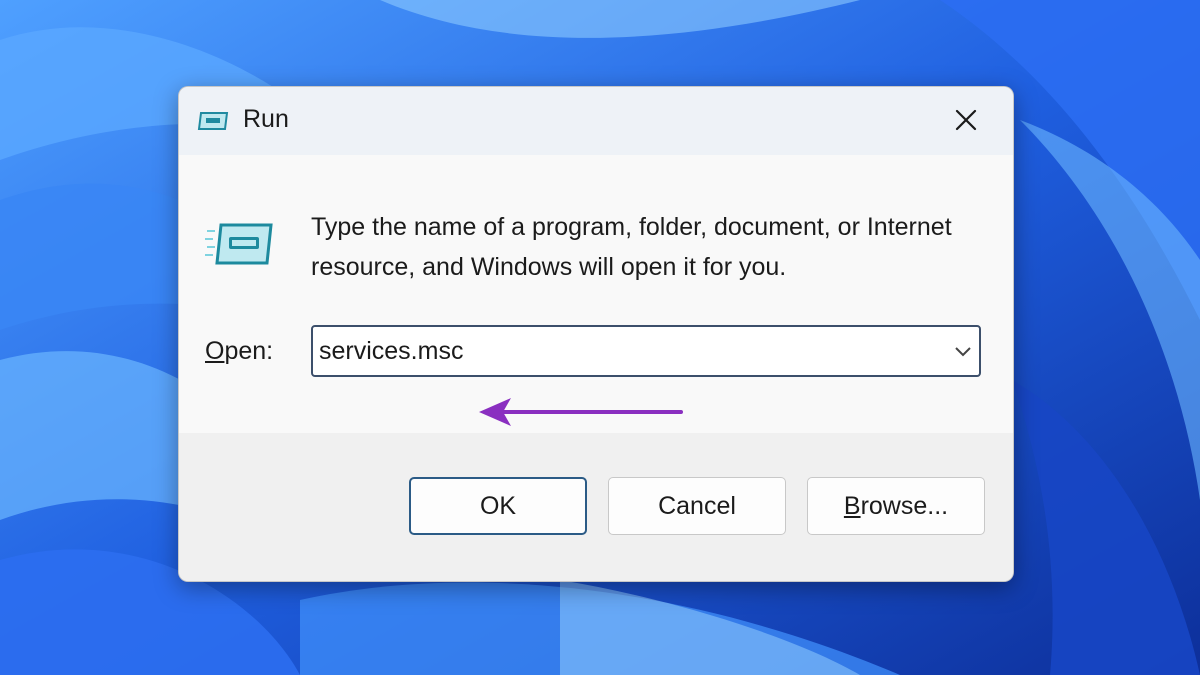  I want to click on close-button, so click(966, 120).